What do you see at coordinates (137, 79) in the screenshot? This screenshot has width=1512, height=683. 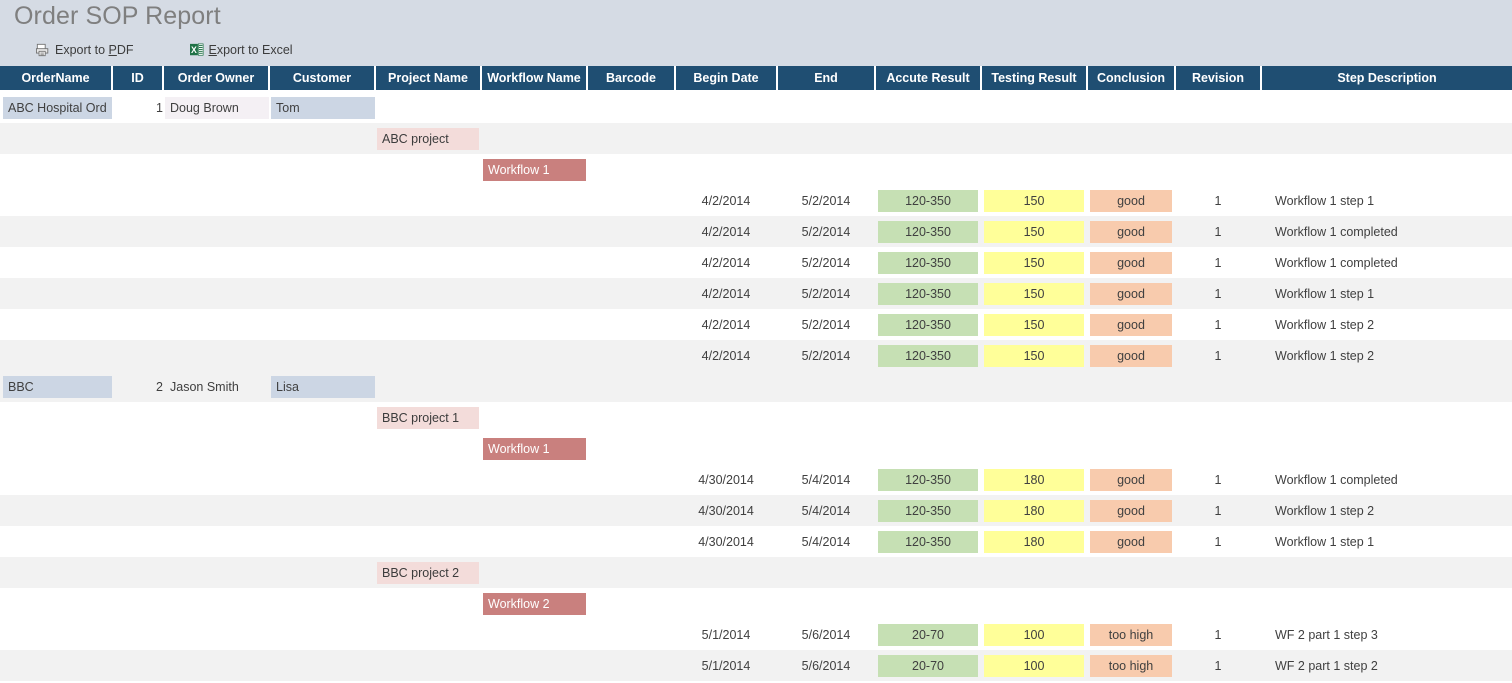 I see `column-header-id: ID` at bounding box center [137, 79].